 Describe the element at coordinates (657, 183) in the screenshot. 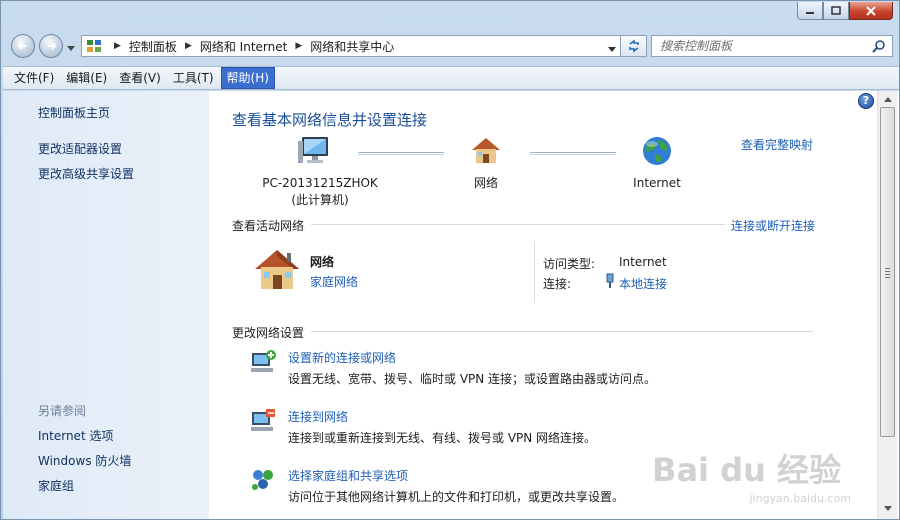

I see `internet-label: Internet` at that location.